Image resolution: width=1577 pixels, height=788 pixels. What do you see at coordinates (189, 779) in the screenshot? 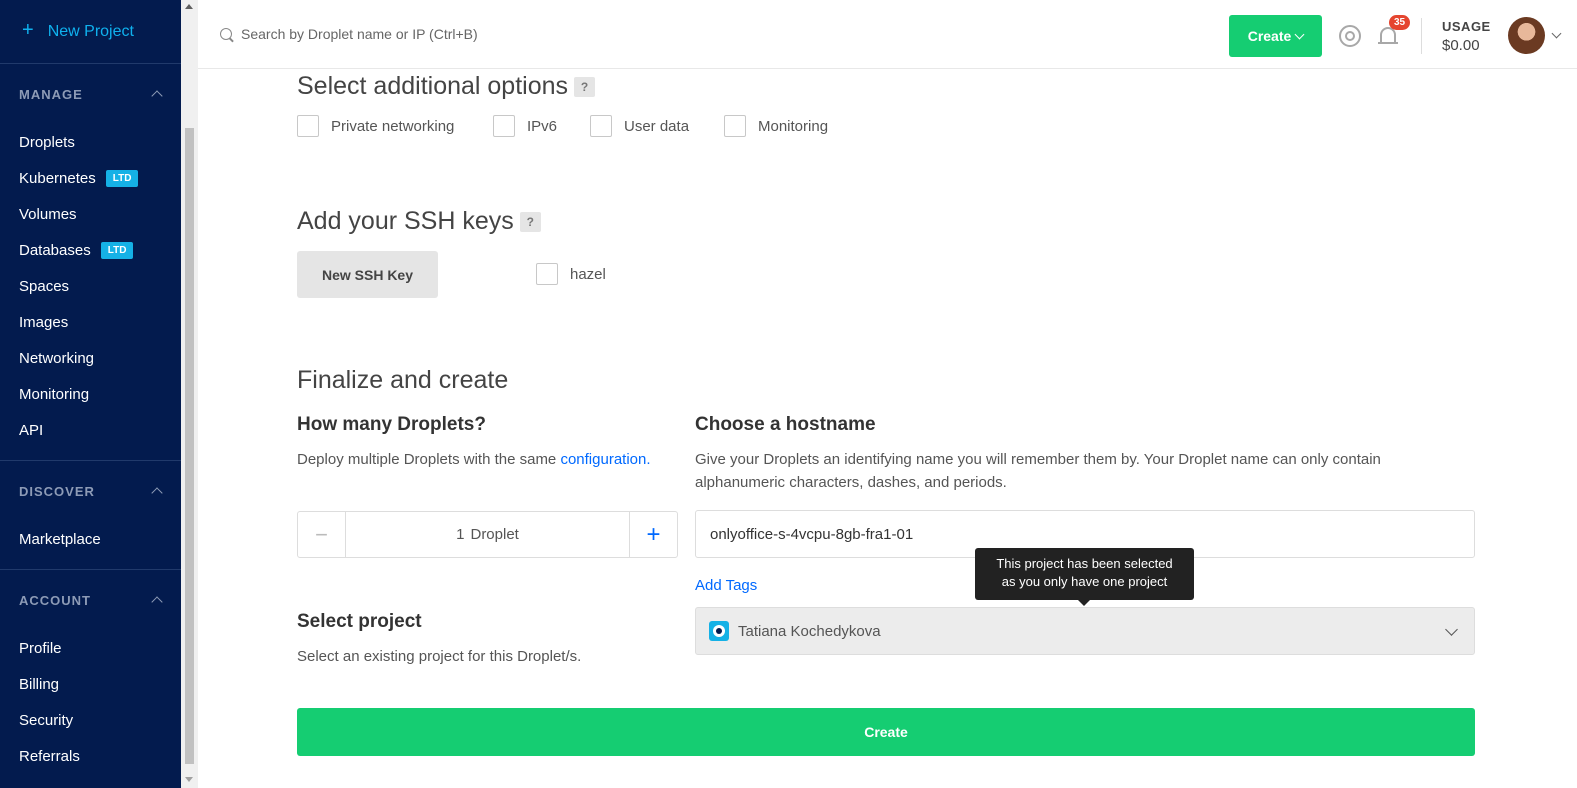
I see `scroll-down-arrow-icon` at bounding box center [189, 779].